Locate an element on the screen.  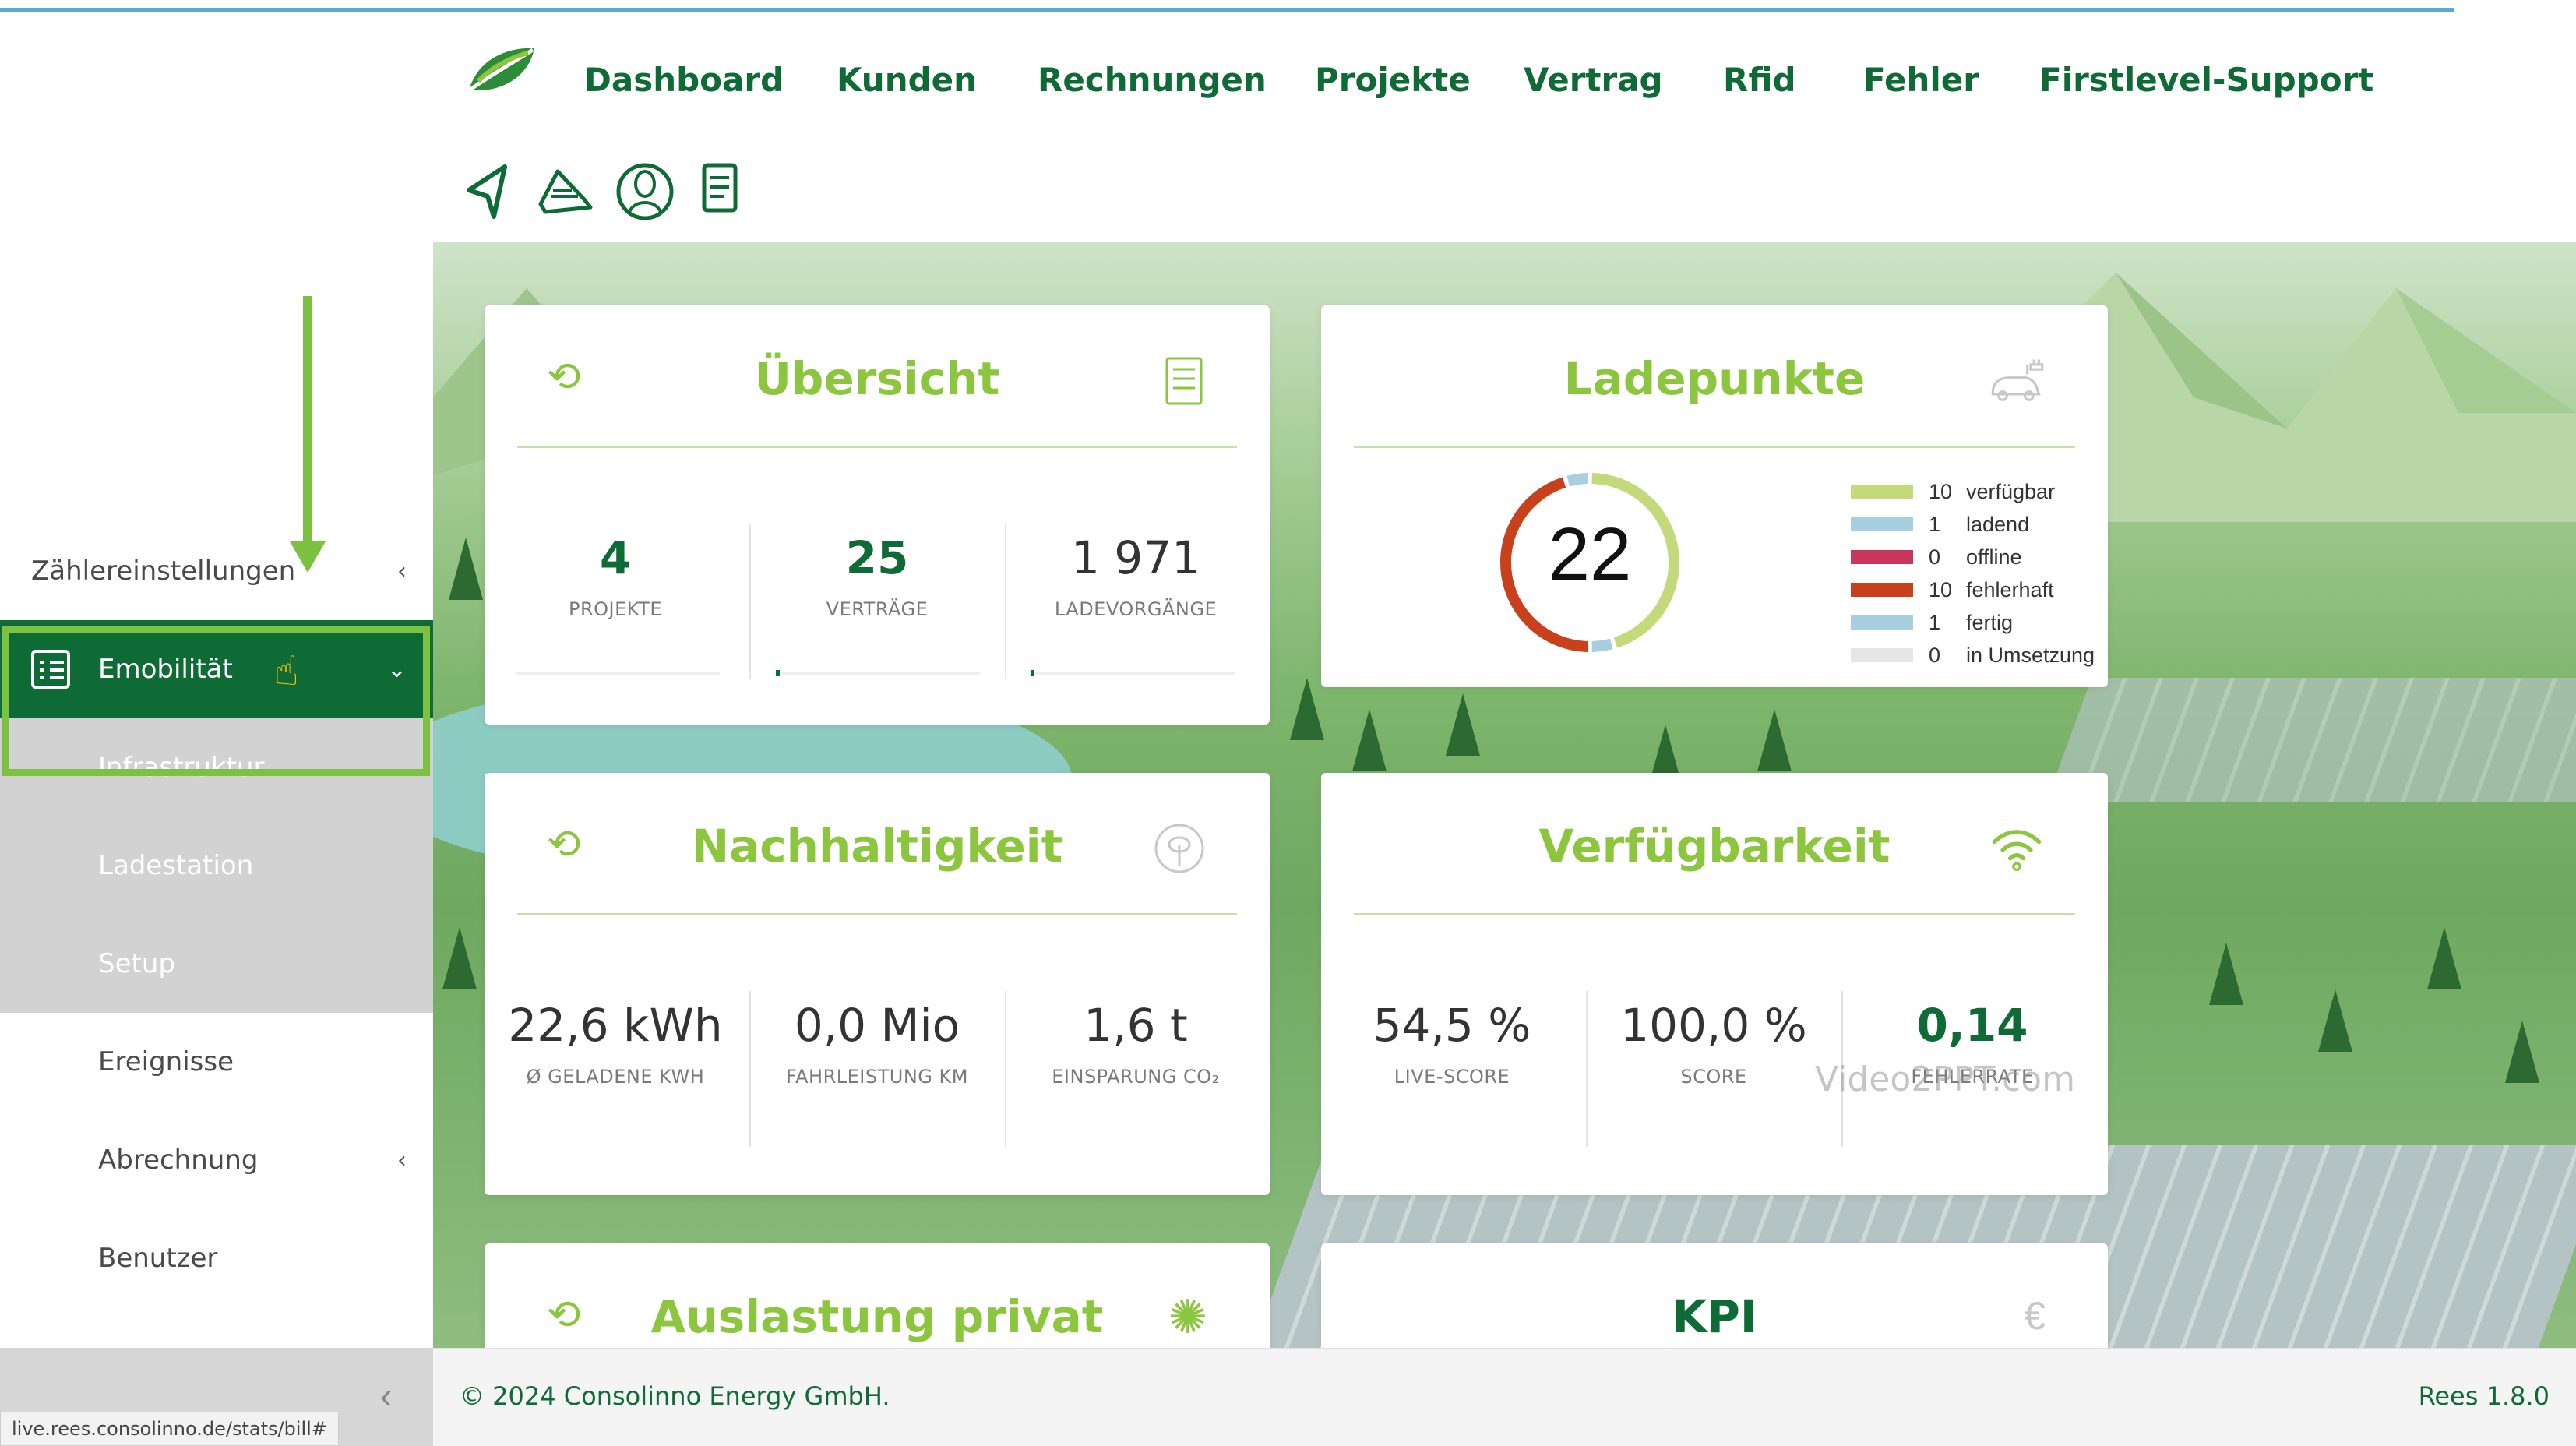
nav-kunden: Kunden is located at coordinates (907, 80).